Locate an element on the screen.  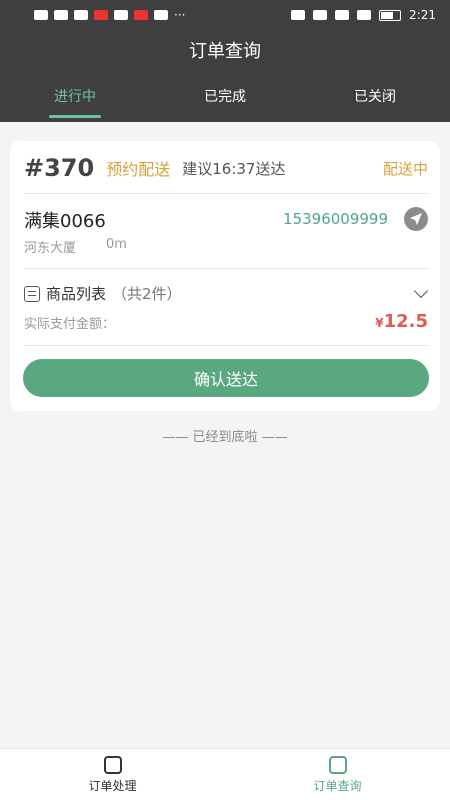
currency-symbol: ¥ is located at coordinates (379, 323).